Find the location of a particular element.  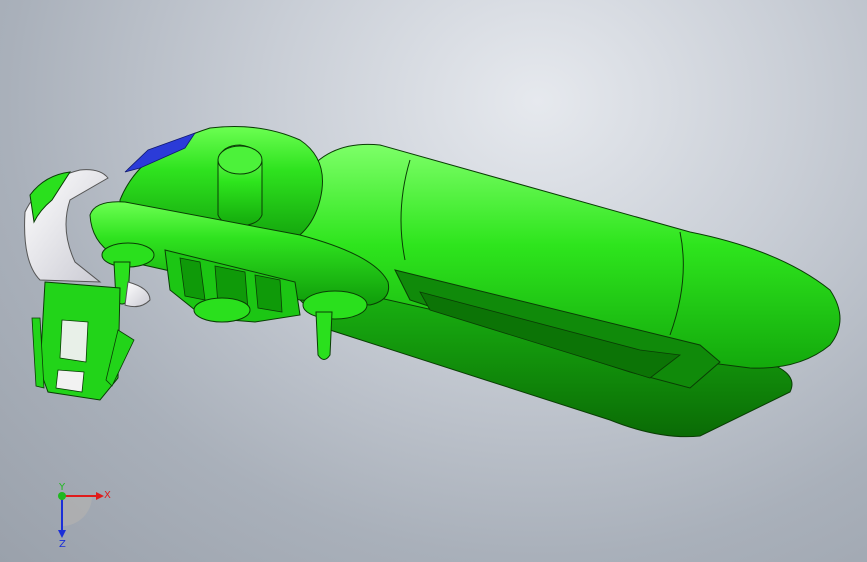

boss-center is located at coordinates (222, 310).